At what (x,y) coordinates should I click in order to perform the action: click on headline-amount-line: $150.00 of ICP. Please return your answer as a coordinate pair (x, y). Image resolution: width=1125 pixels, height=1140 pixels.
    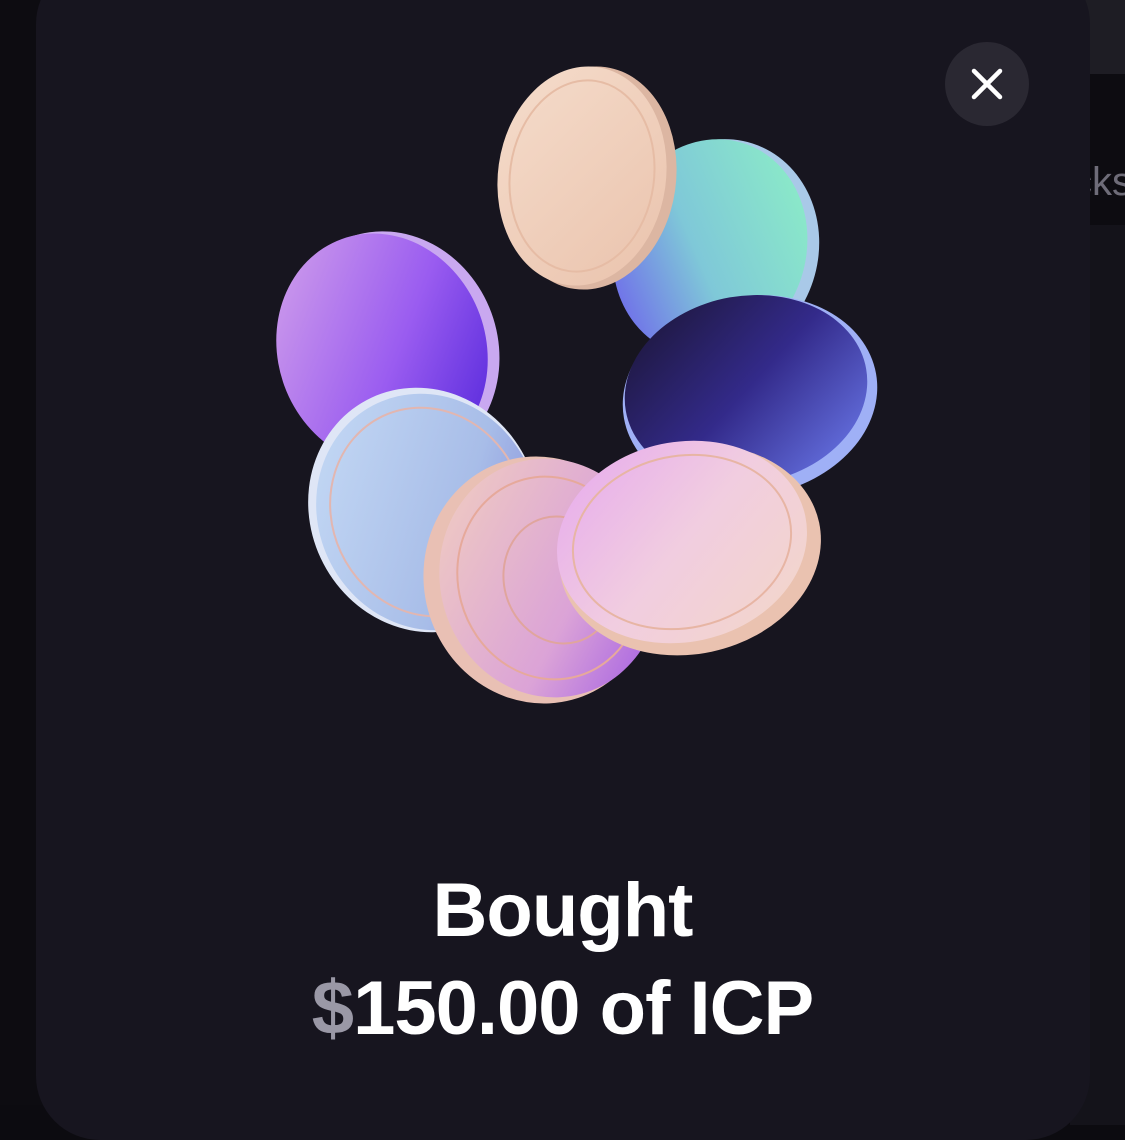
    Looking at the image, I should click on (562, 1009).